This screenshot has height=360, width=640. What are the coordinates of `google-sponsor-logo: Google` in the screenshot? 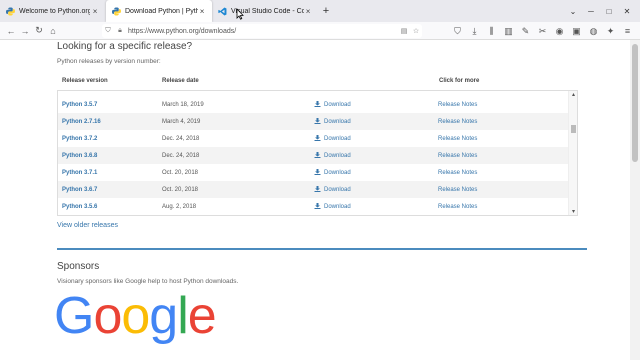 It's located at (135, 316).